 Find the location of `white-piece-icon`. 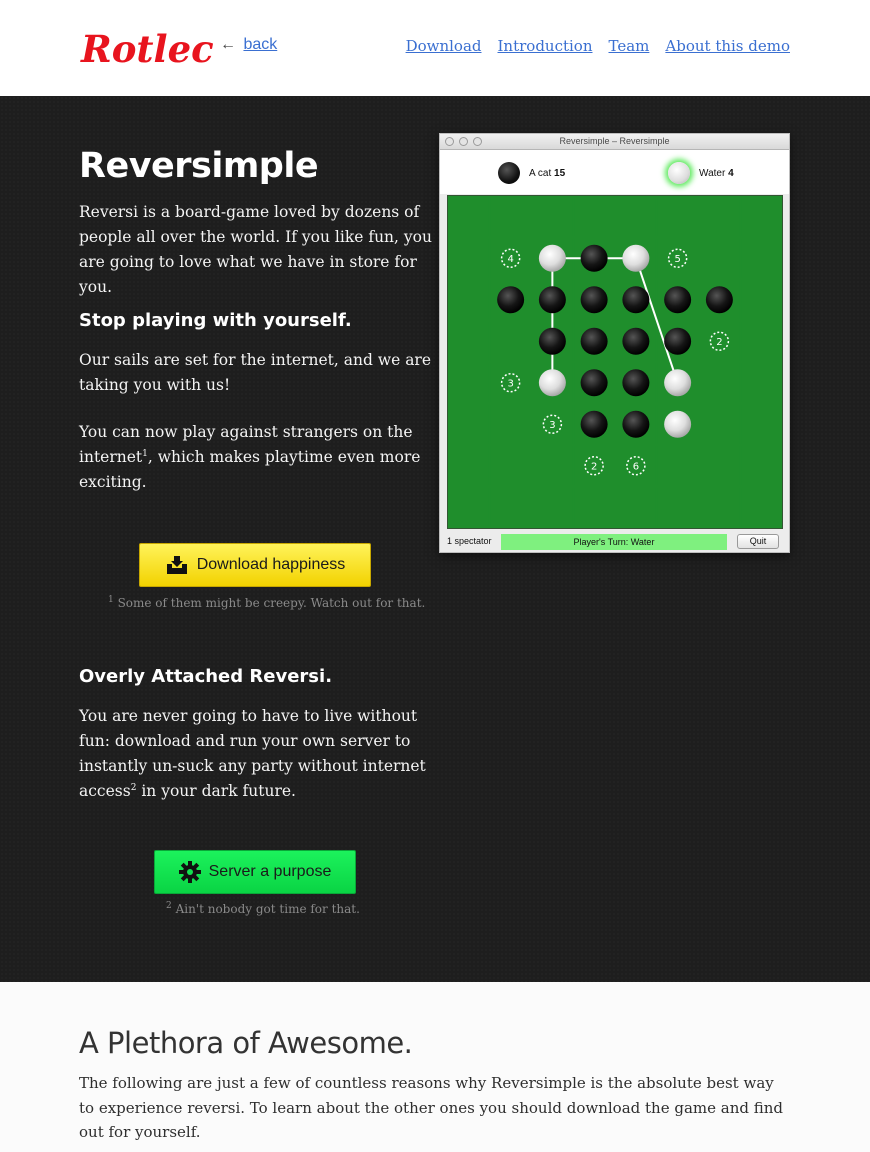

white-piece-icon is located at coordinates (679, 173).